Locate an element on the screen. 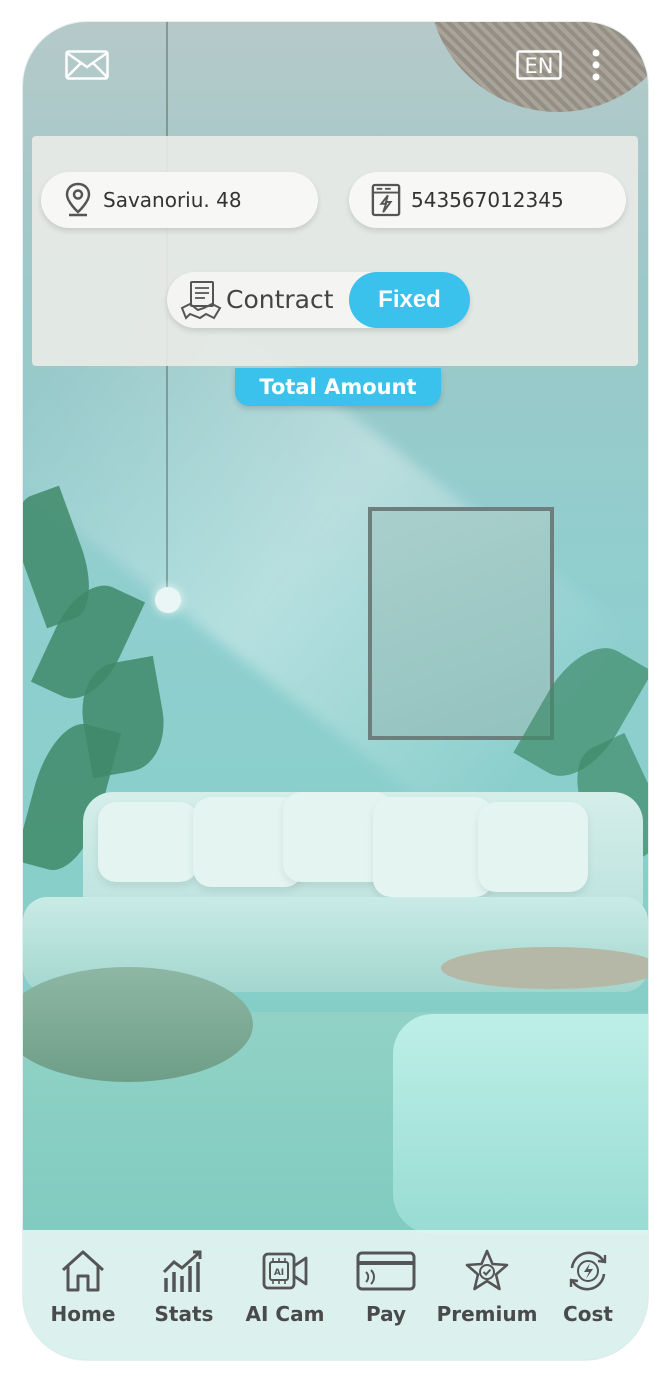 This screenshot has height=1381, width=671. ottoman is located at coordinates (520, 1124).